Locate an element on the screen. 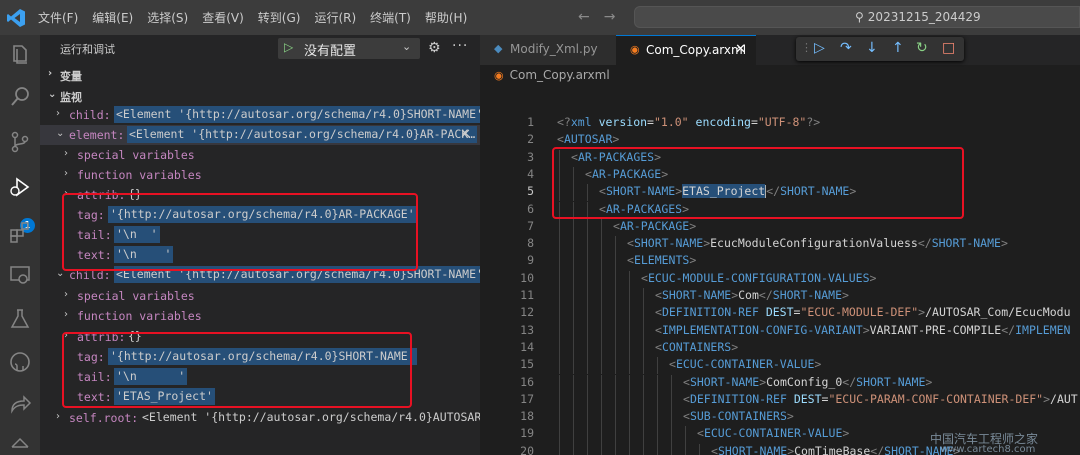 This screenshot has height=455, width=1080. menu-view: 查看(V) is located at coordinates (223, 17).